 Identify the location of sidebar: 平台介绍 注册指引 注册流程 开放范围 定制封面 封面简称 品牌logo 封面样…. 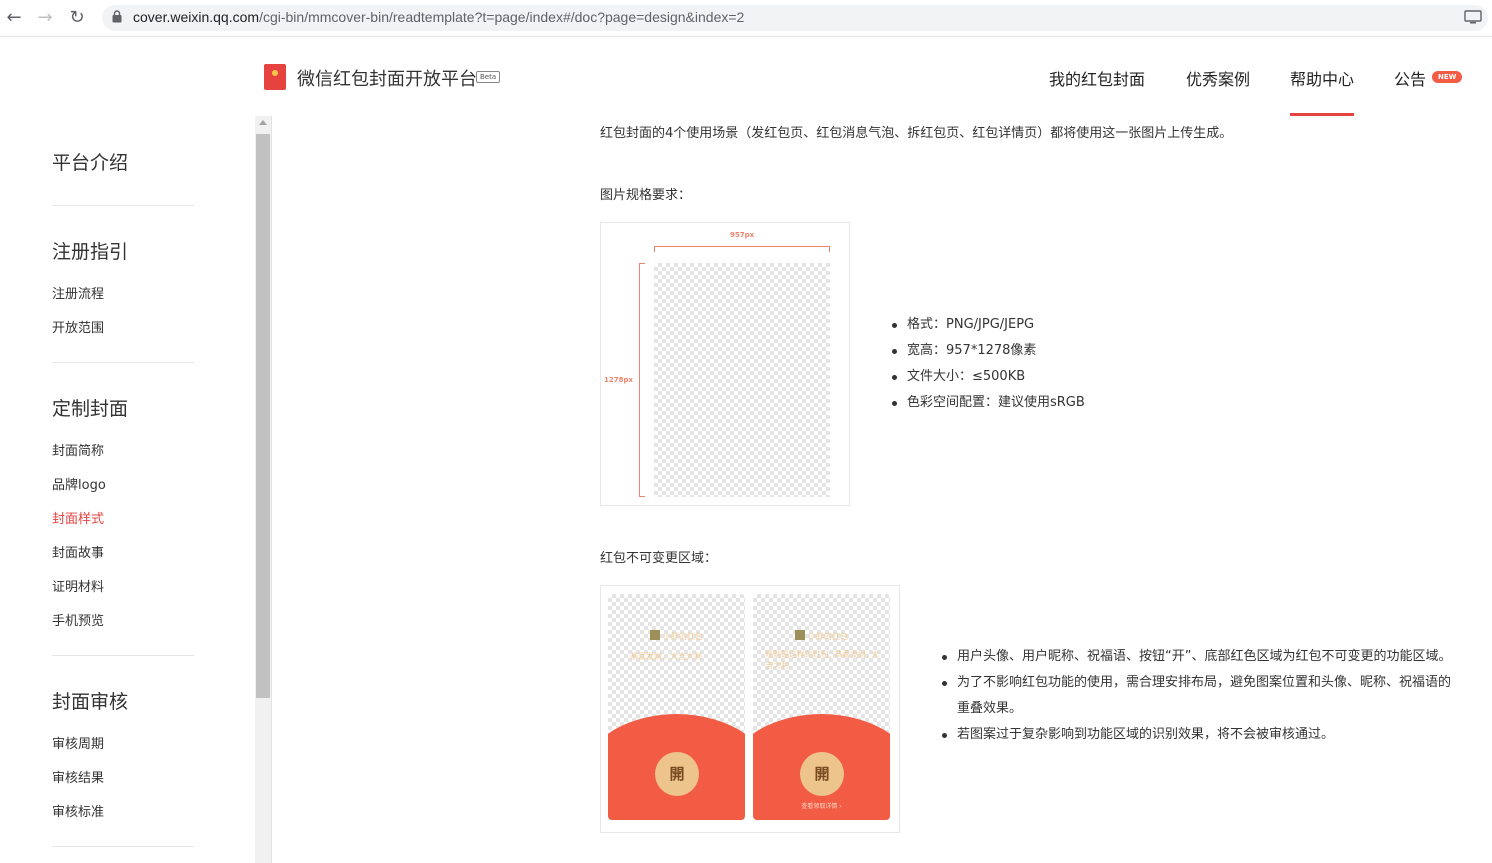
(128, 489).